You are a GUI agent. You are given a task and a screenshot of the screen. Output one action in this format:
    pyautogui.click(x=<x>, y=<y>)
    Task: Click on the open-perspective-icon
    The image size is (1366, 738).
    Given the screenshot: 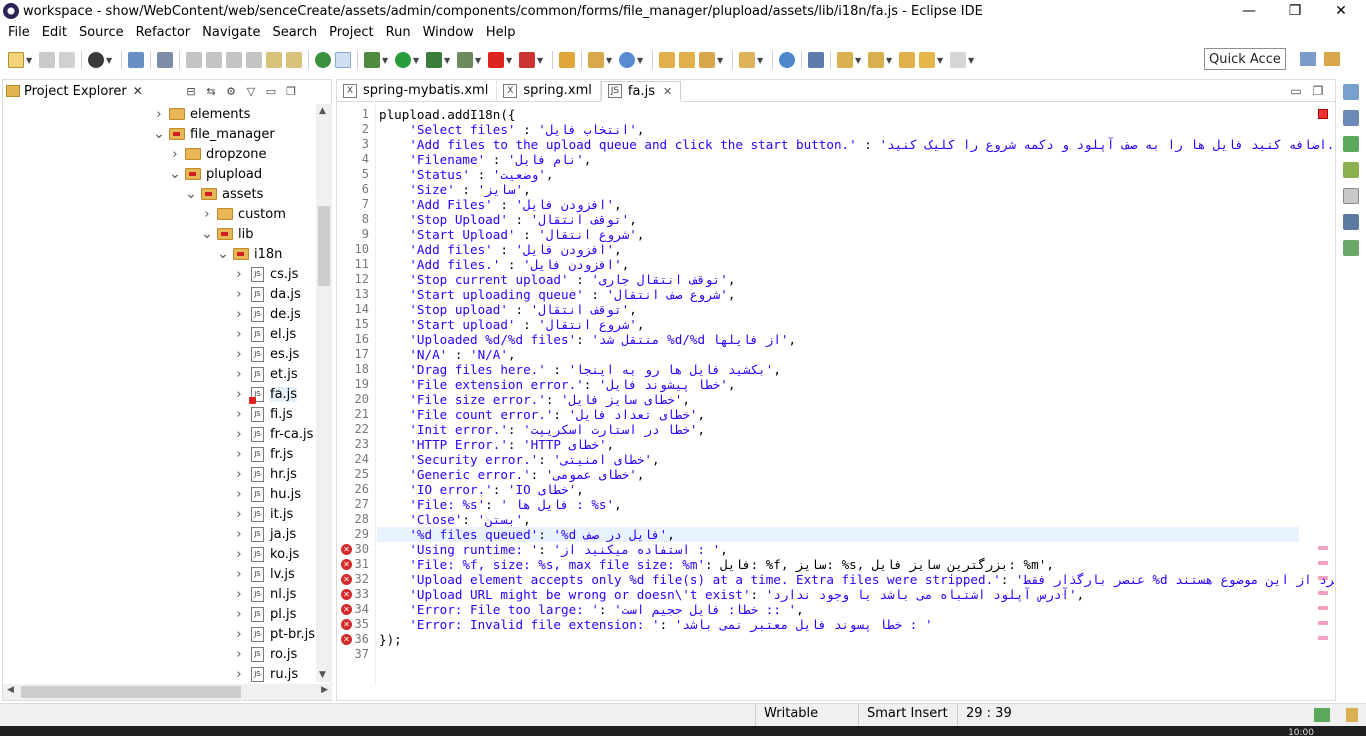 What is the action you would take?
    pyautogui.click(x=1308, y=59)
    